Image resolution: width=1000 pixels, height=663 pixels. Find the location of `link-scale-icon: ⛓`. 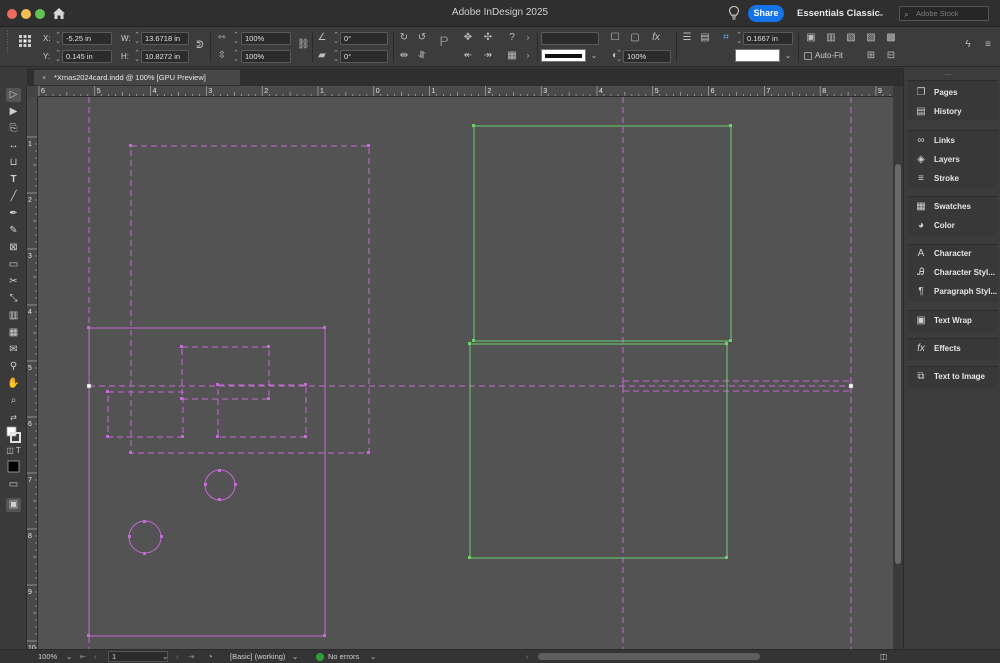

link-scale-icon: ⛓ is located at coordinates (303, 45).